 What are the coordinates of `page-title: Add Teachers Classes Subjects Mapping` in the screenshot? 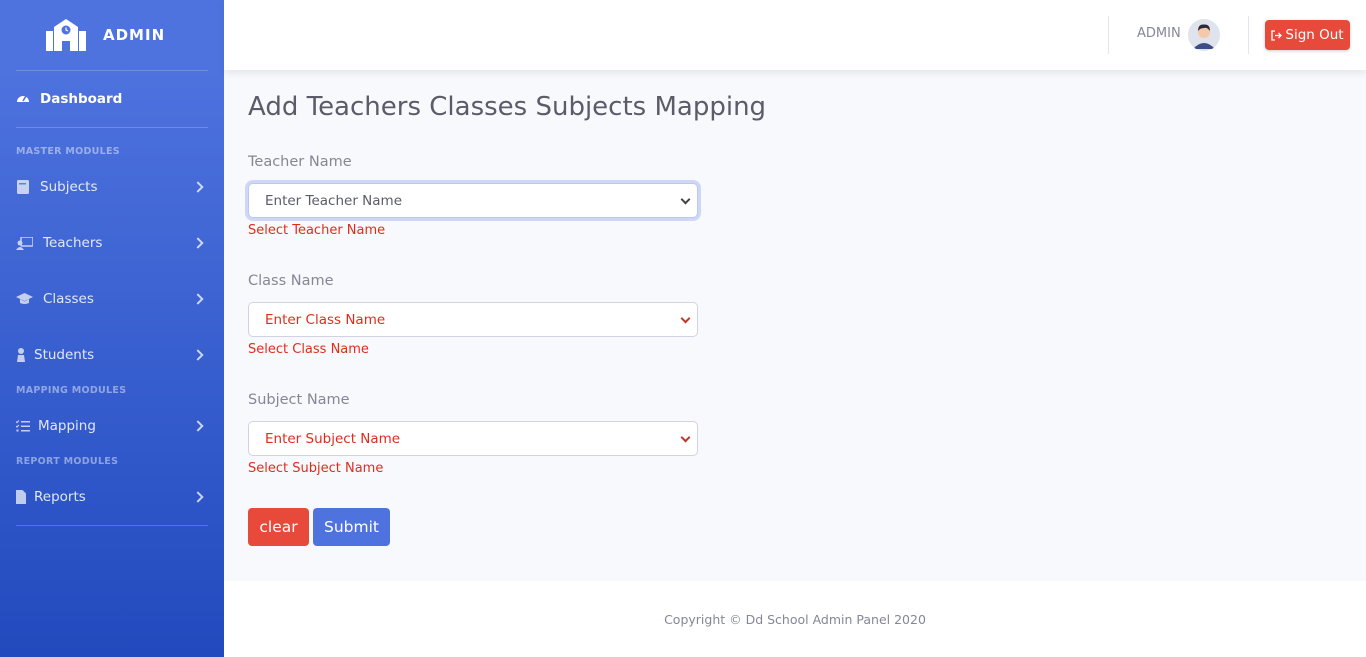 It's located at (507, 107).